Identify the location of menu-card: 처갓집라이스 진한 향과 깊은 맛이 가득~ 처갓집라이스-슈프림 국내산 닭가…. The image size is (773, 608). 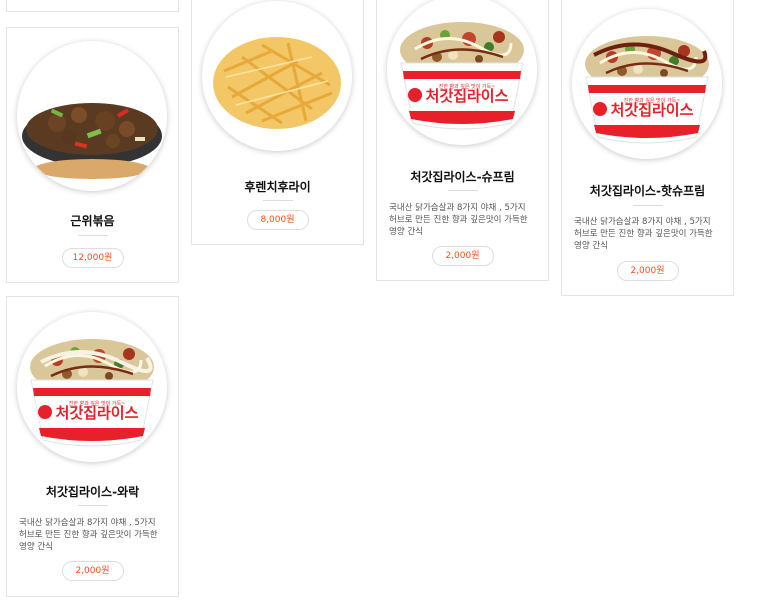
(462, 140).